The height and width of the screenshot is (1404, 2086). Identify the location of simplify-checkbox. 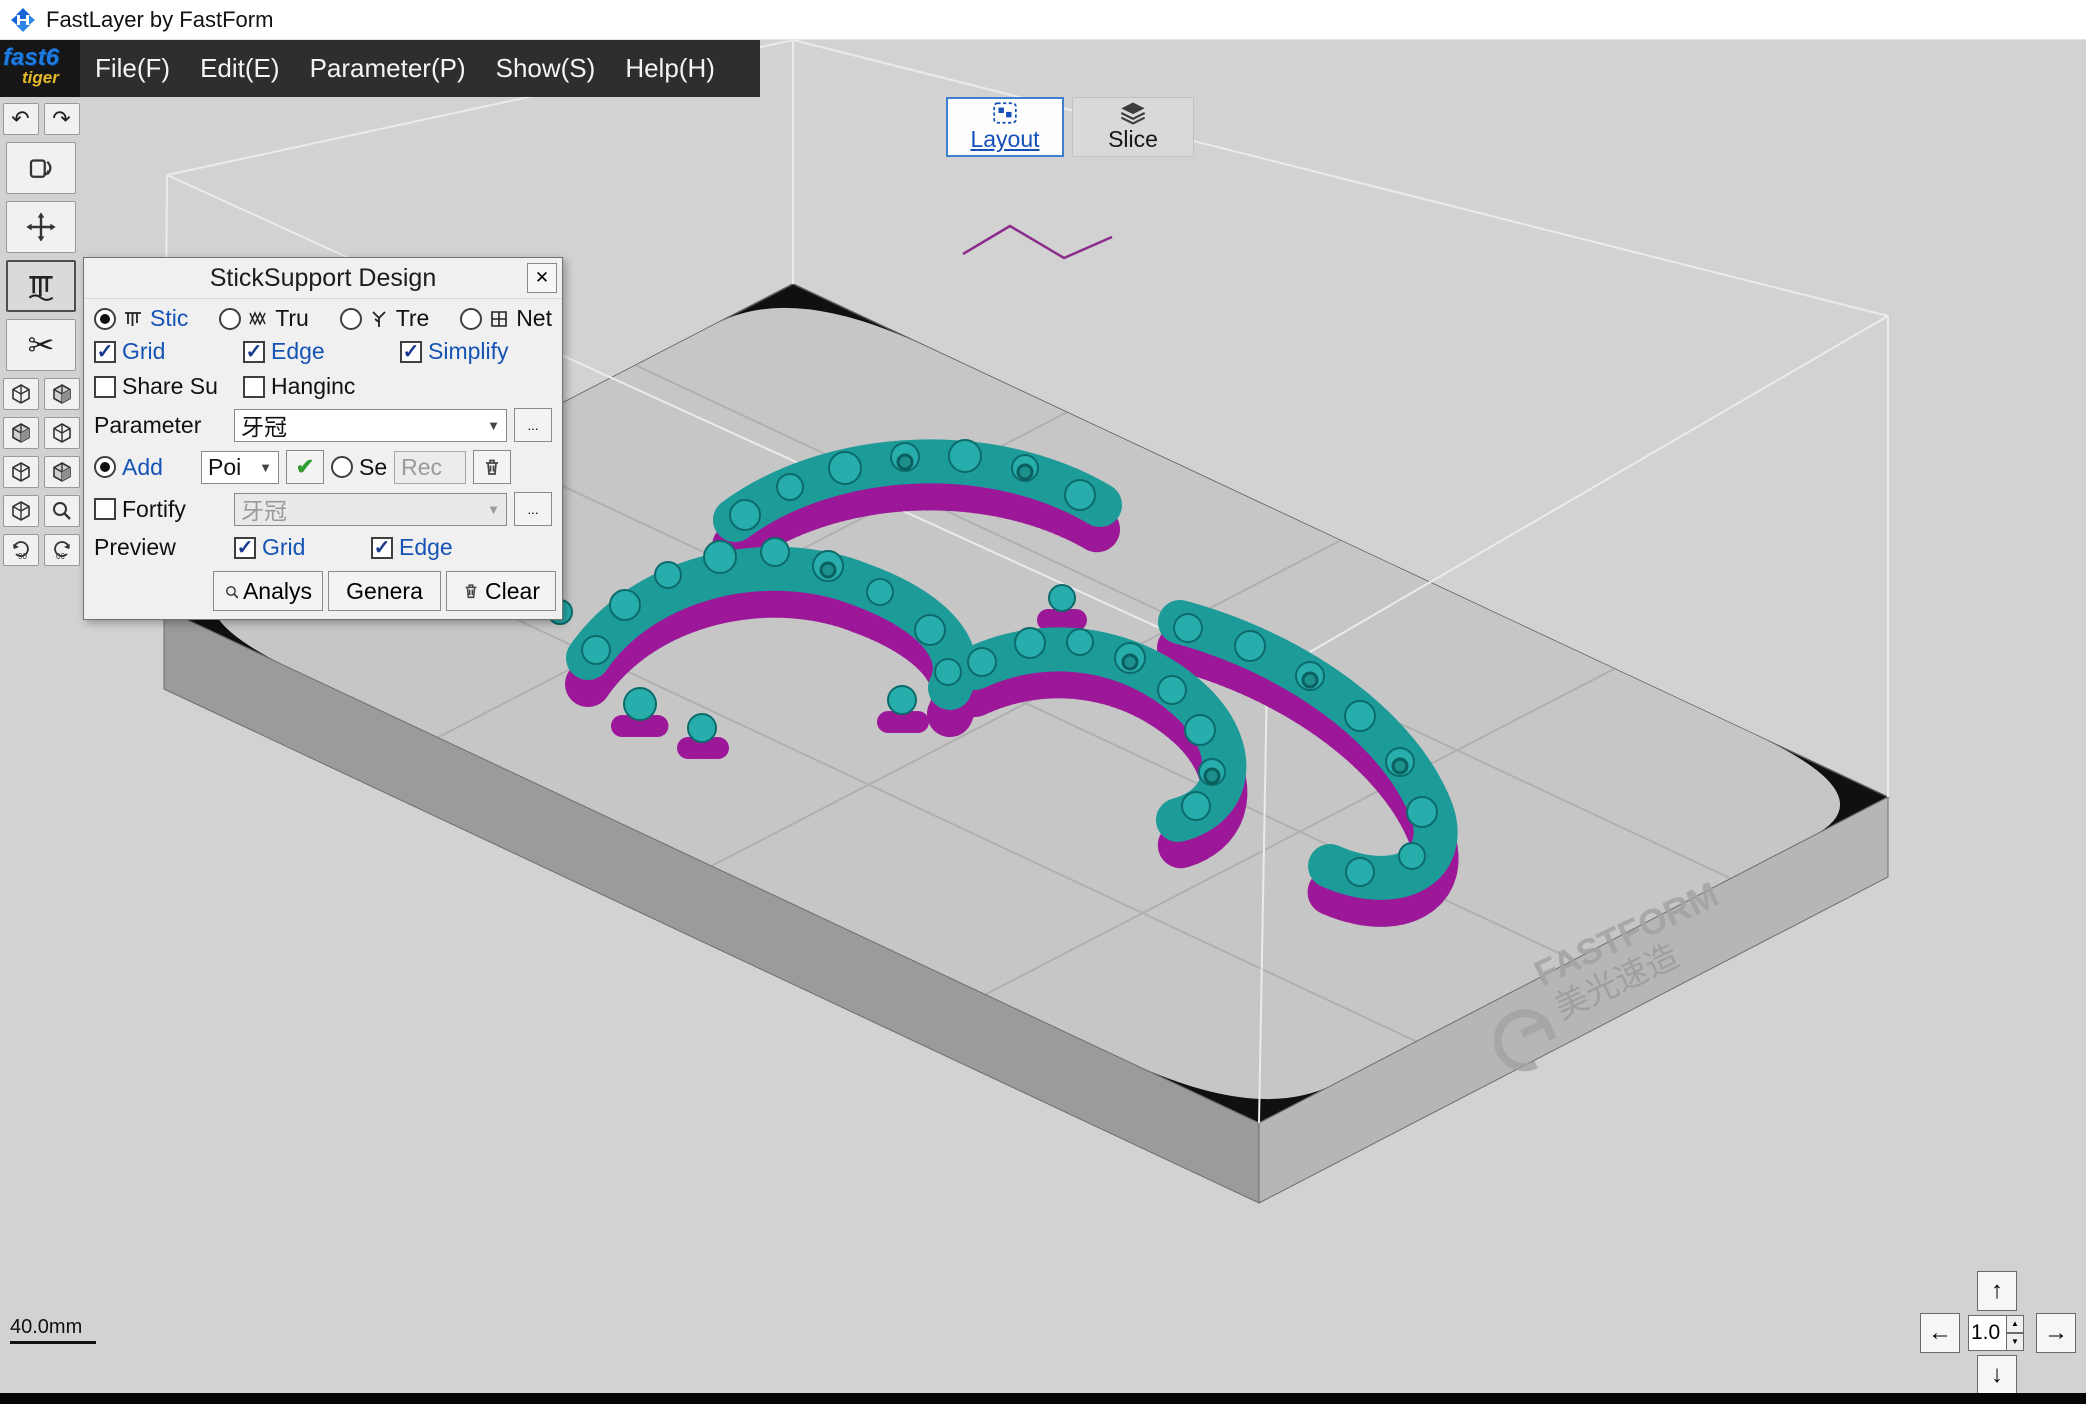
(411, 351).